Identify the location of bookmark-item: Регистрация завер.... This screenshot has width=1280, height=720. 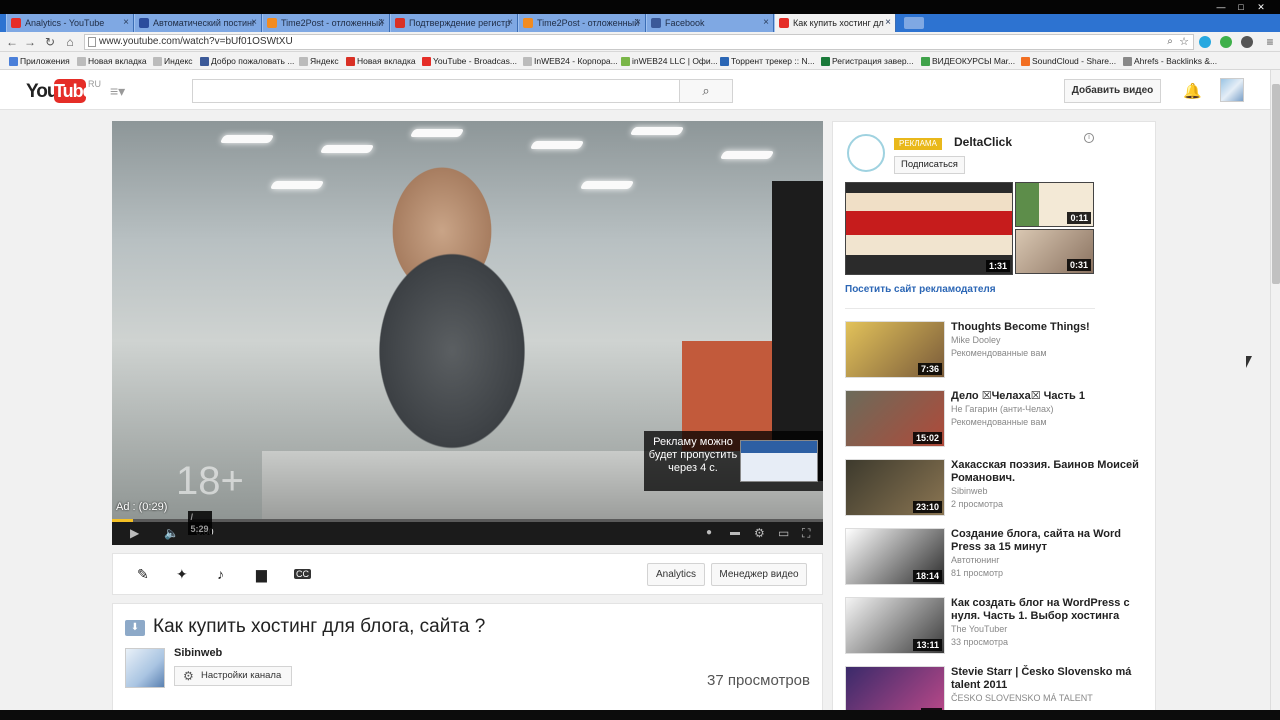
(867, 61).